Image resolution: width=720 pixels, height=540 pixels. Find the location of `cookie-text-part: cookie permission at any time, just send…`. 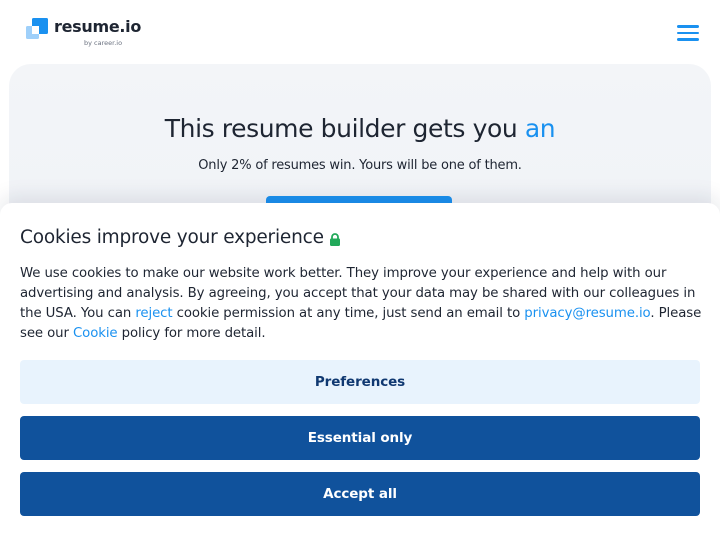

cookie-text-part: cookie permission at any time, just send… is located at coordinates (348, 313).